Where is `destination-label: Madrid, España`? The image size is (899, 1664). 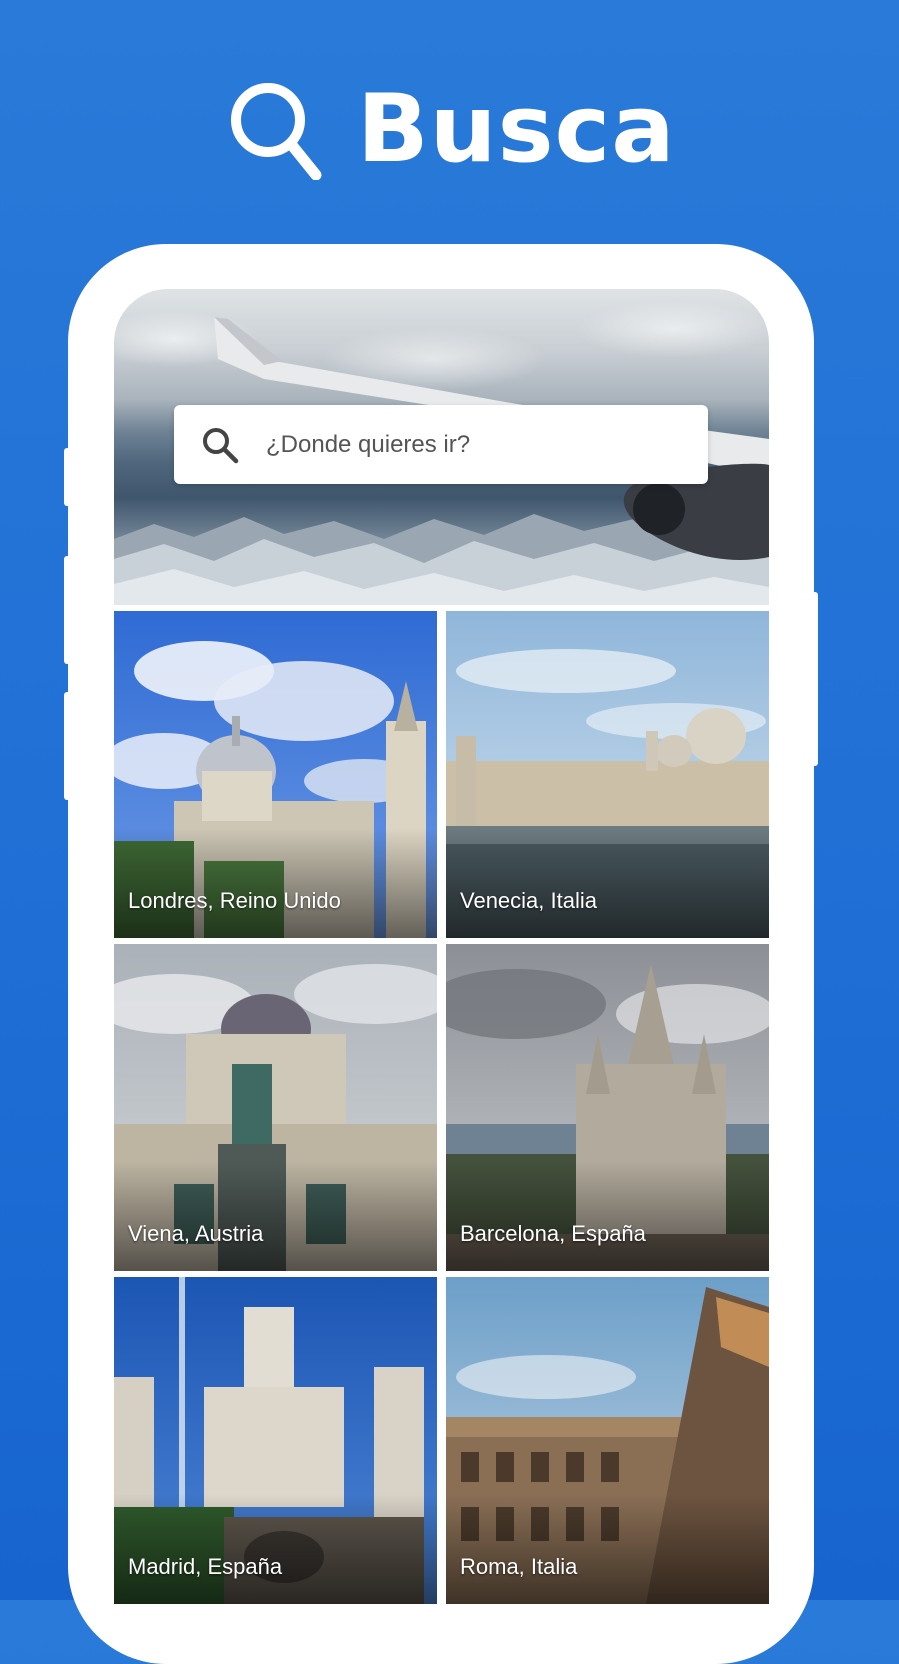 destination-label: Madrid, España is located at coordinates (205, 1566).